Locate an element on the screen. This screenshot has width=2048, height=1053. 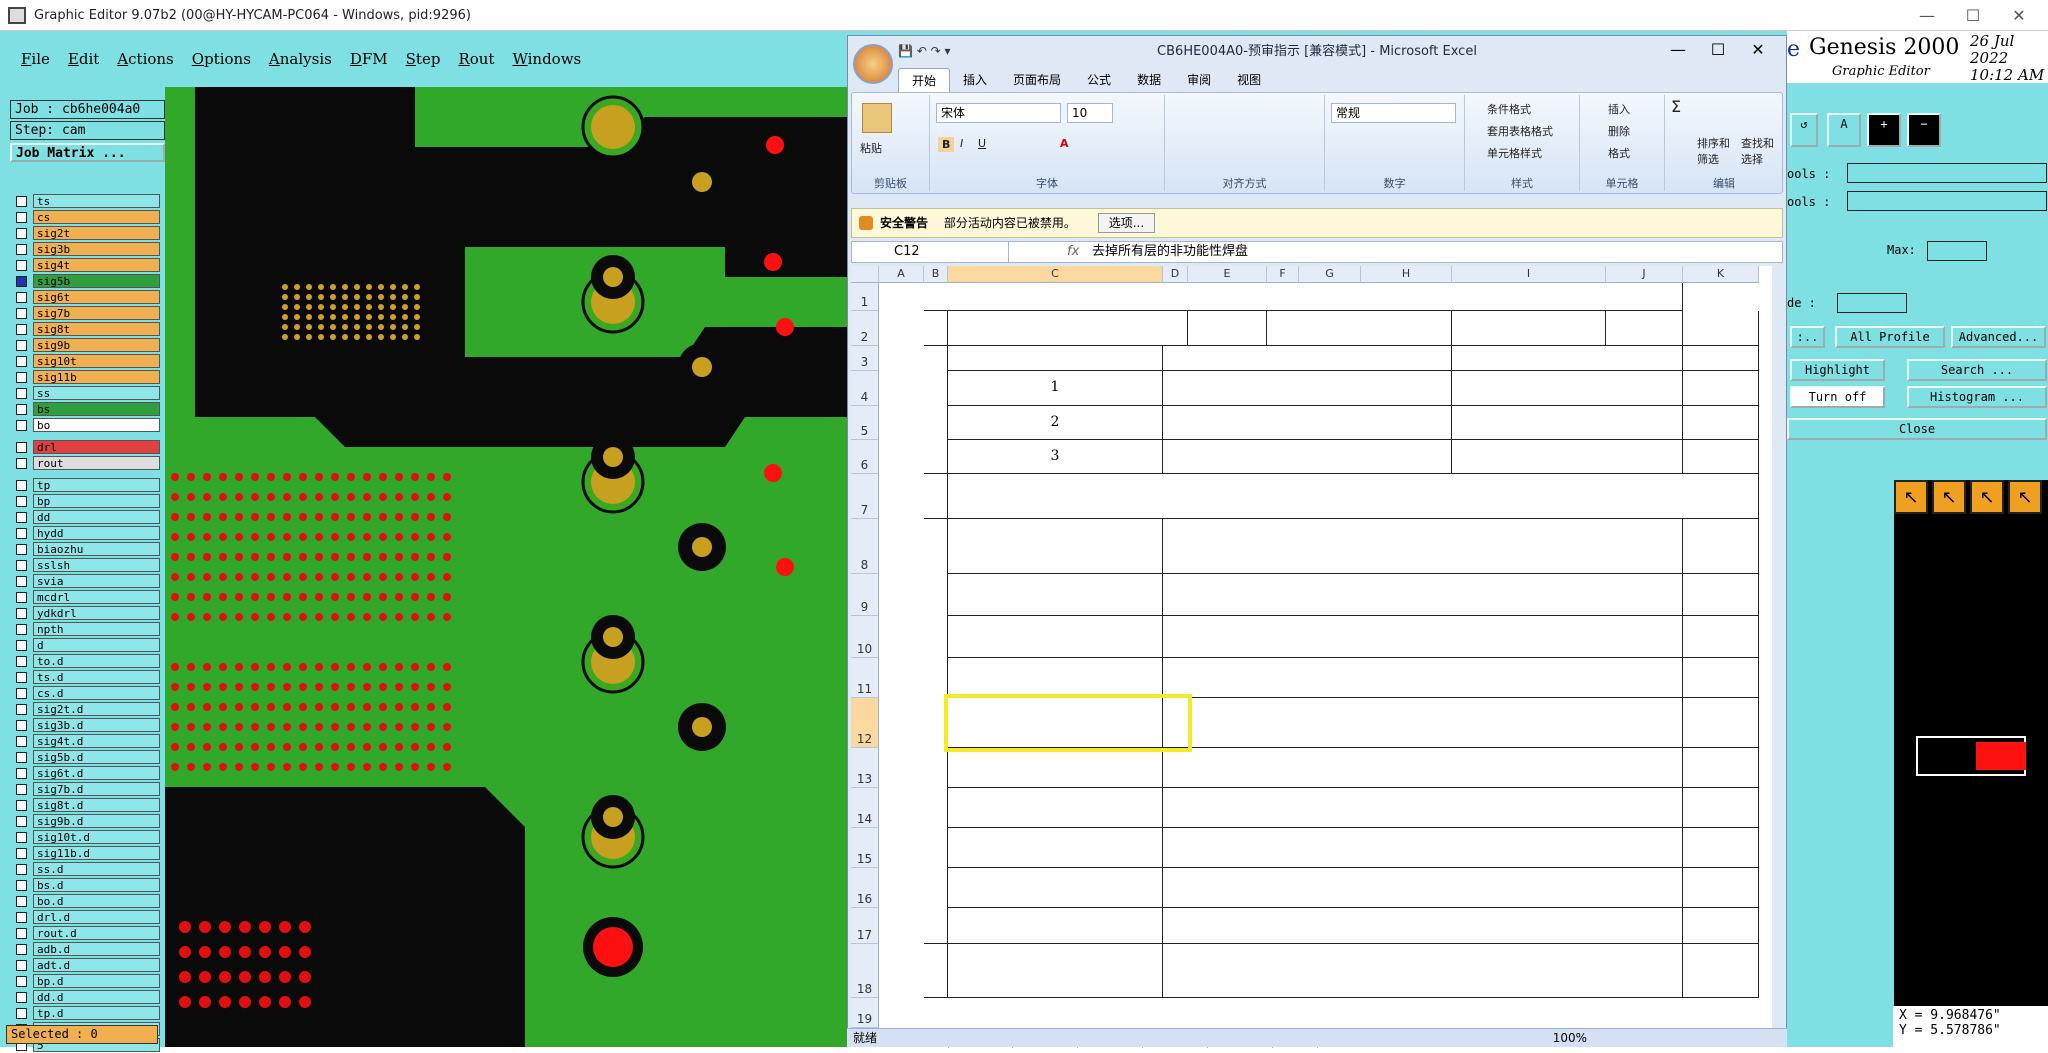
row-header: 4 is located at coordinates (865, 388).